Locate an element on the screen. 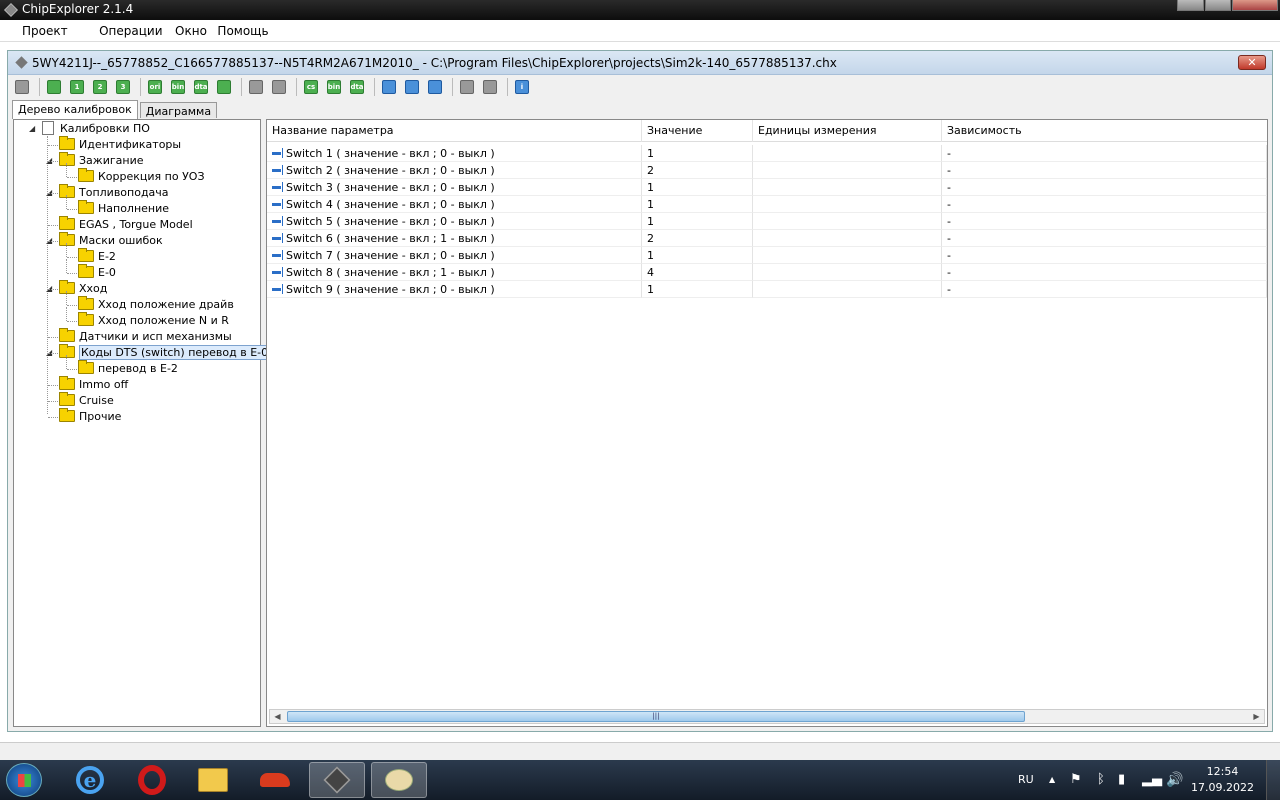 The height and width of the screenshot is (800, 1280). window-next-button is located at coordinates (412, 87).